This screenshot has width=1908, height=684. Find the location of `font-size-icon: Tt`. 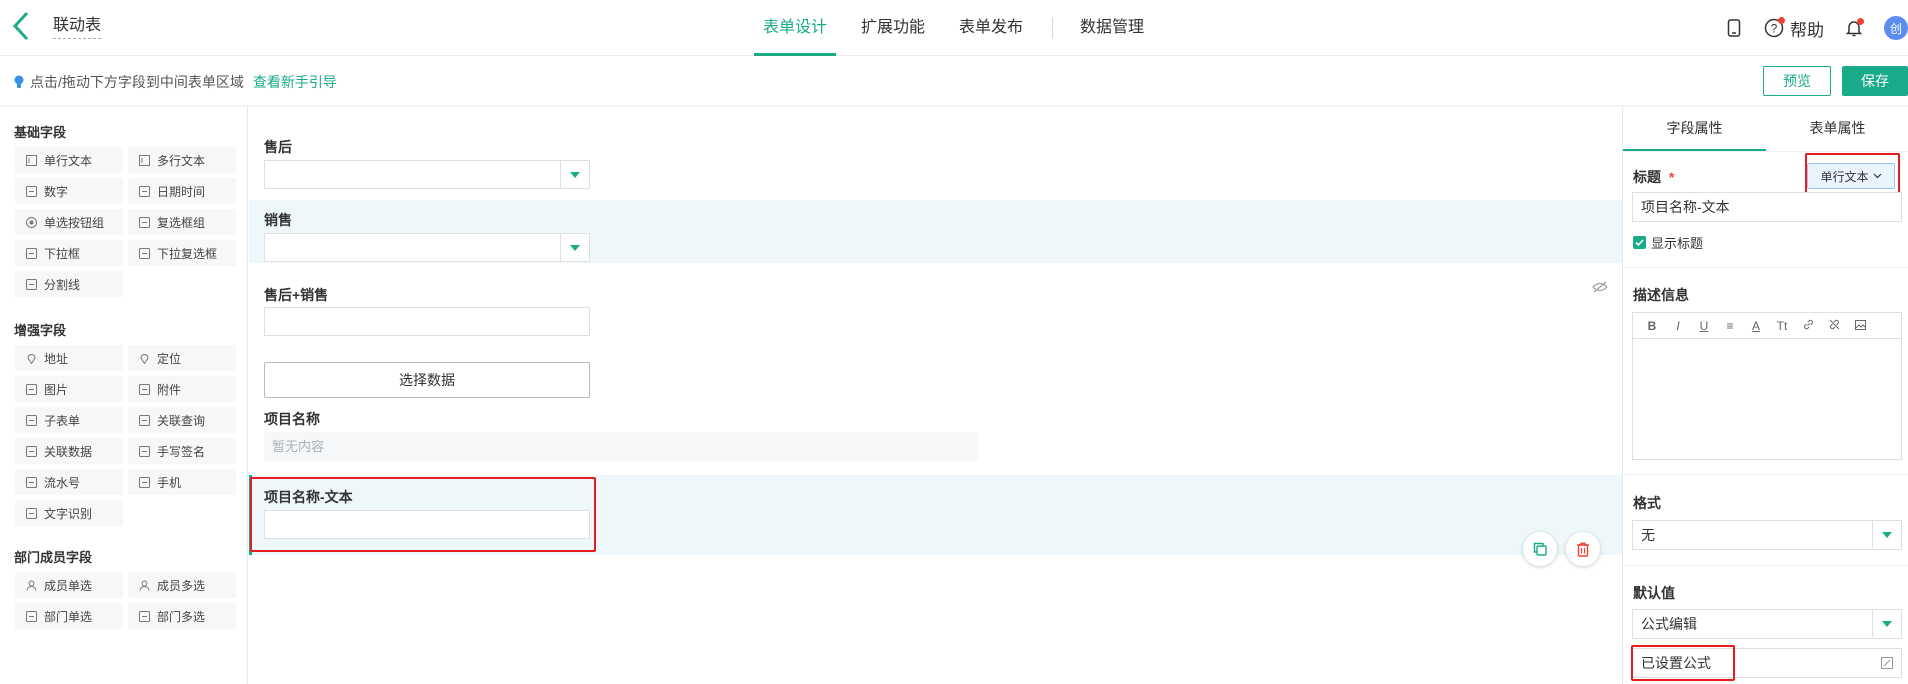

font-size-icon: Tt is located at coordinates (1782, 326).